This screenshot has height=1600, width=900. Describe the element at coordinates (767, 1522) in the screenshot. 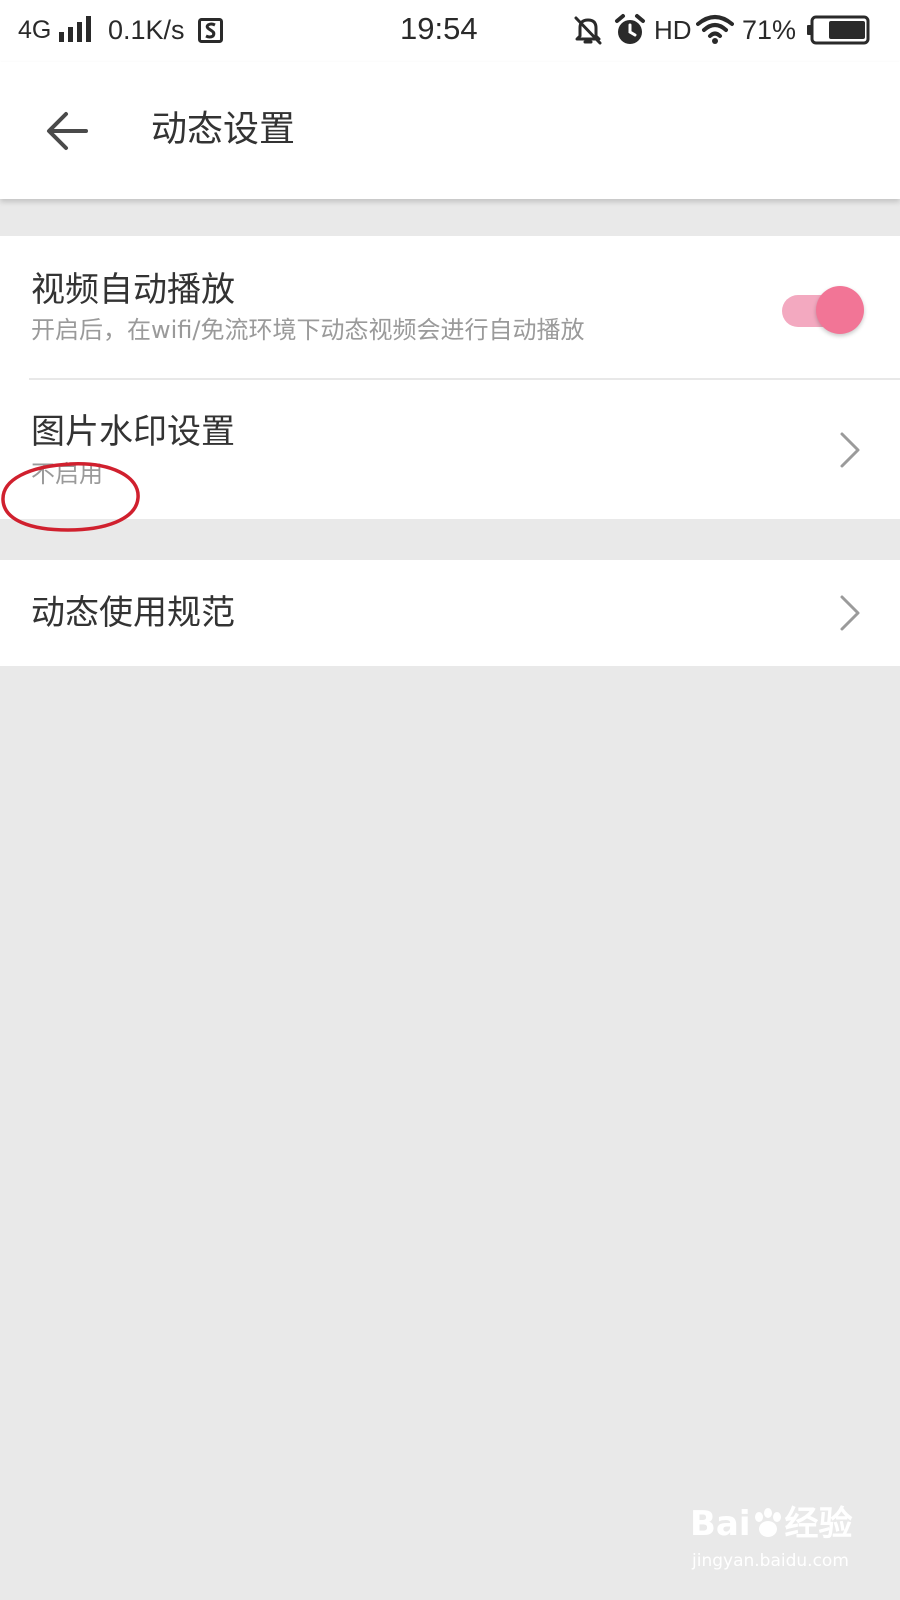

I see `paw-logo-icon` at that location.